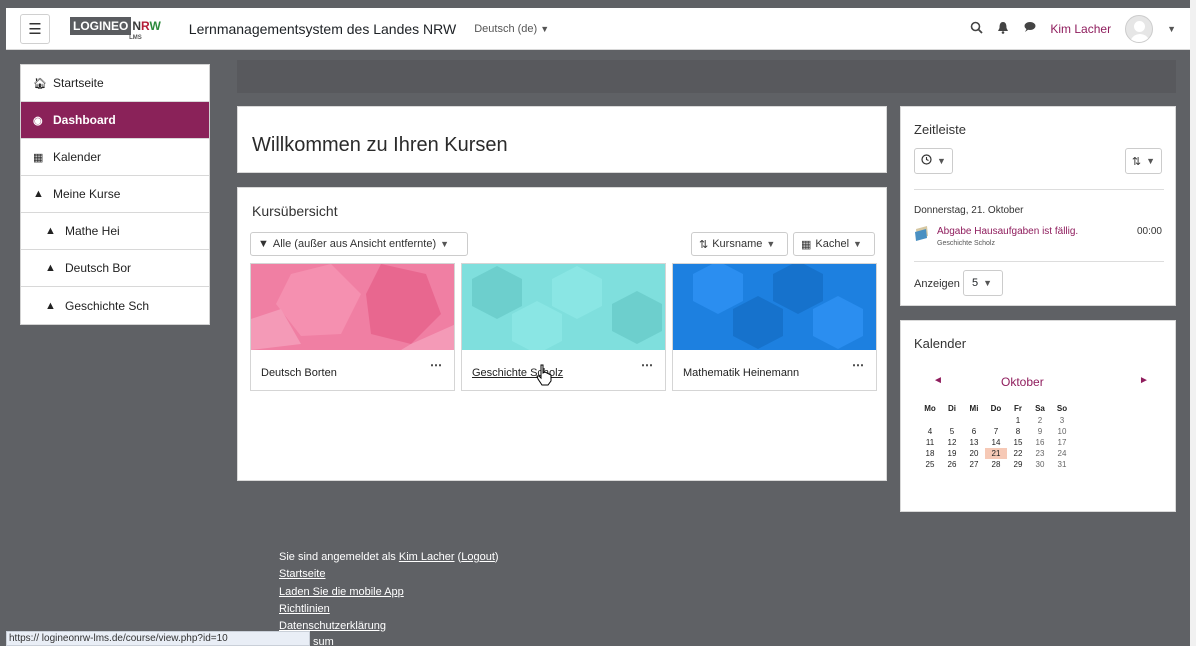 This screenshot has width=1196, height=646. I want to click on calendar-day: 28, so click(996, 464).